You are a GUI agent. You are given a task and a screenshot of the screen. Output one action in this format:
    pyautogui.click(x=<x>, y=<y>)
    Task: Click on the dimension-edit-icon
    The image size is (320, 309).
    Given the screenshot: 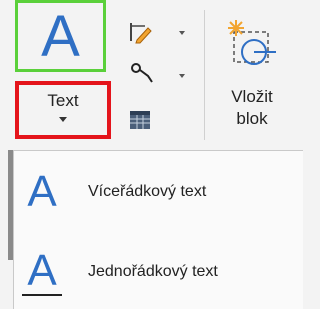 What is the action you would take?
    pyautogui.click(x=141, y=33)
    